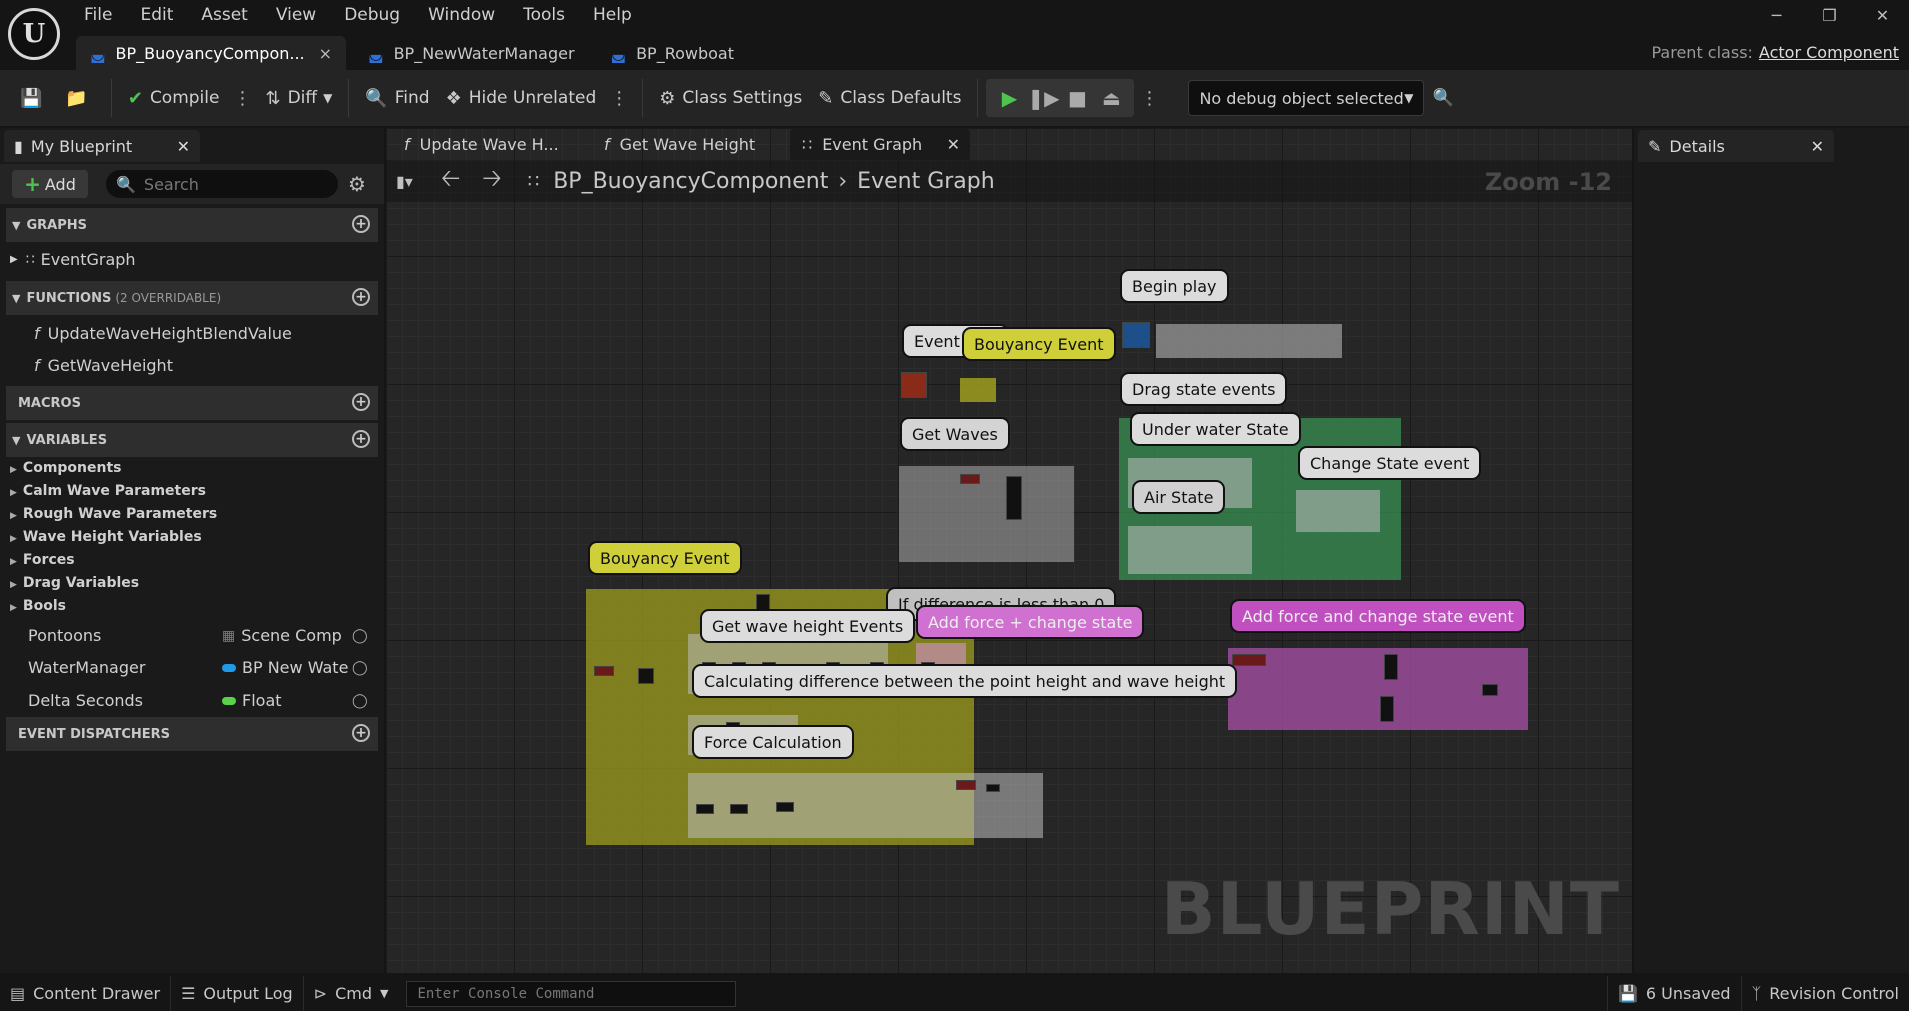 The height and width of the screenshot is (1011, 1909). What do you see at coordinates (1736, 146) in the screenshot?
I see `tab-details: ✎ Details ✕` at bounding box center [1736, 146].